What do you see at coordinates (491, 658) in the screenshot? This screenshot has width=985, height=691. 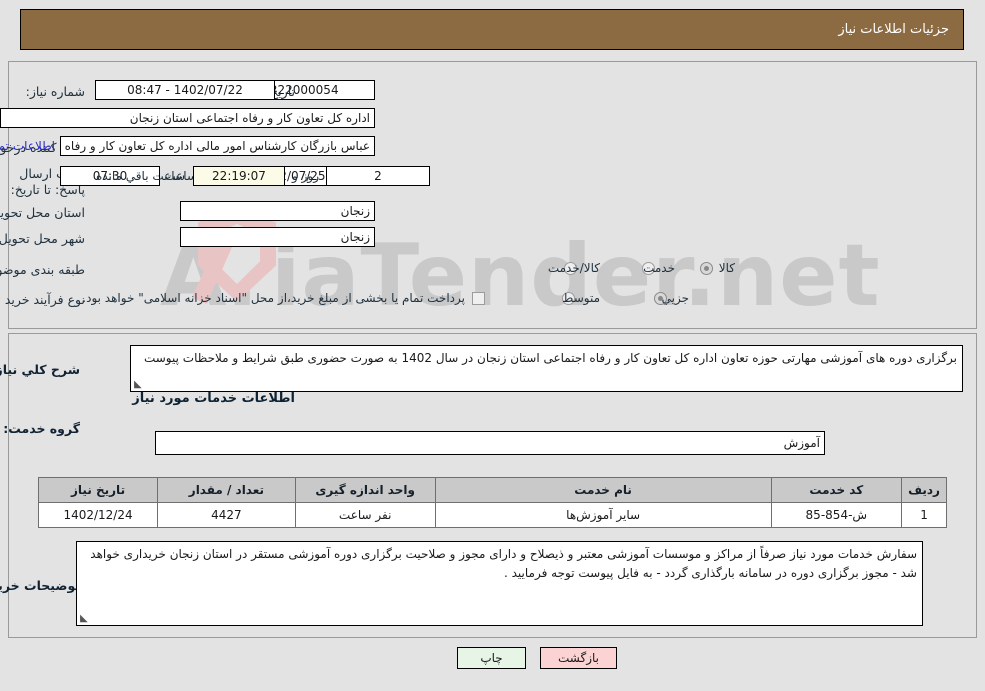 I see `print-button: چاپ` at bounding box center [491, 658].